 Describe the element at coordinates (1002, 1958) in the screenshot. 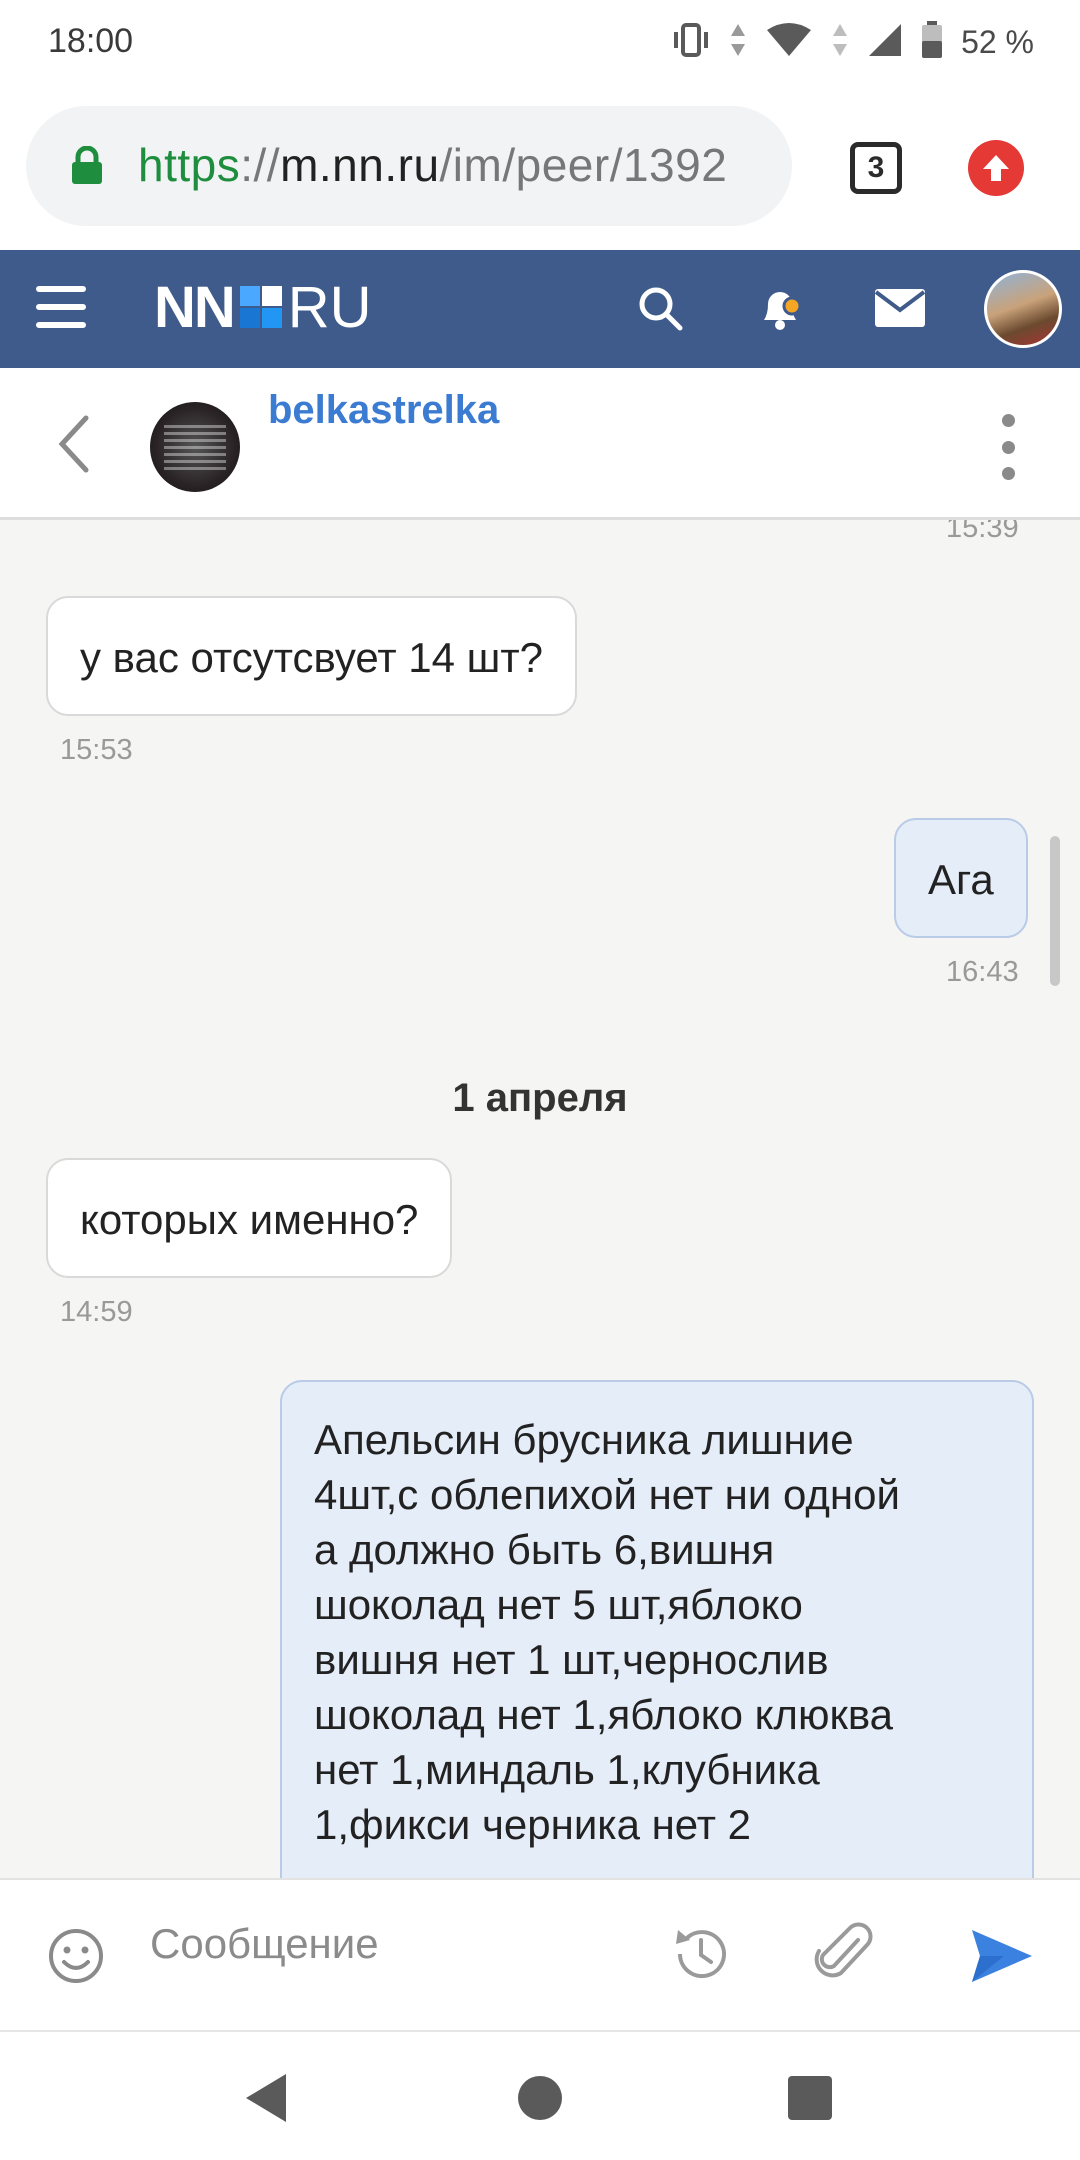

I see `send-icon` at that location.